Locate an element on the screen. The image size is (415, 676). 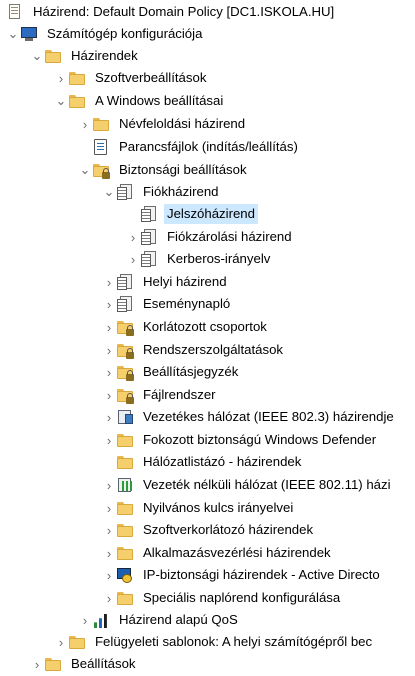
tree-node-label: Fiókzárolási házirend is located at coordinates (229, 236).